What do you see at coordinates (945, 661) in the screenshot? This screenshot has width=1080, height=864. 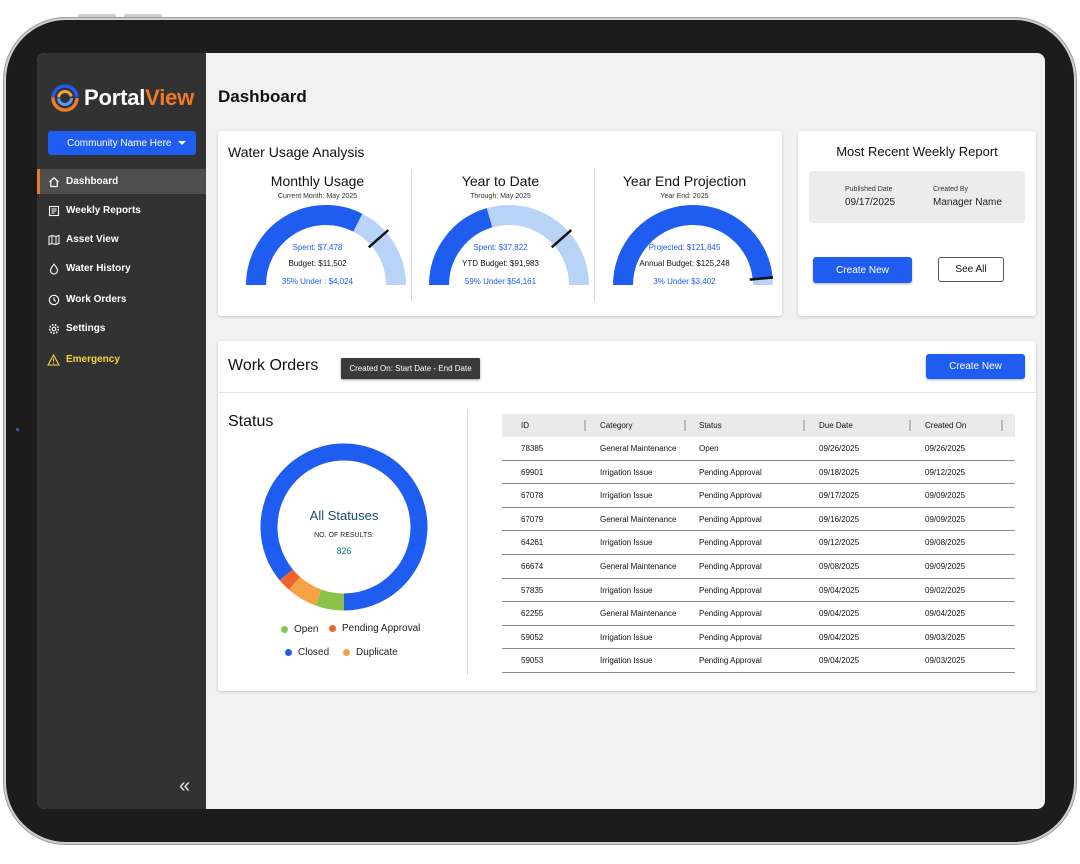 I see `cell-created-on: 09/03/2025` at bounding box center [945, 661].